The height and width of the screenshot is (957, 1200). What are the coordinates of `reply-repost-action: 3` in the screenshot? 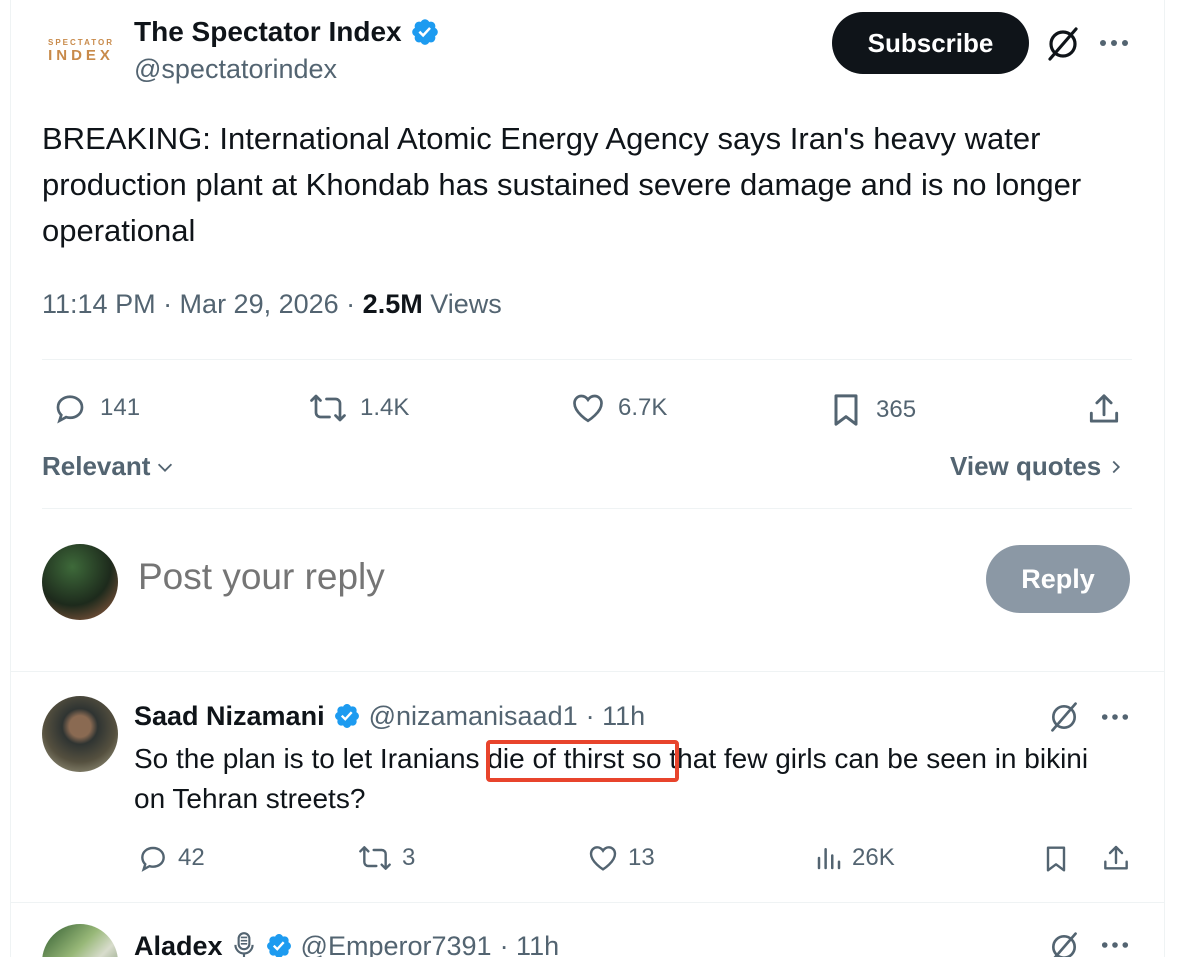 It's located at (385, 858).